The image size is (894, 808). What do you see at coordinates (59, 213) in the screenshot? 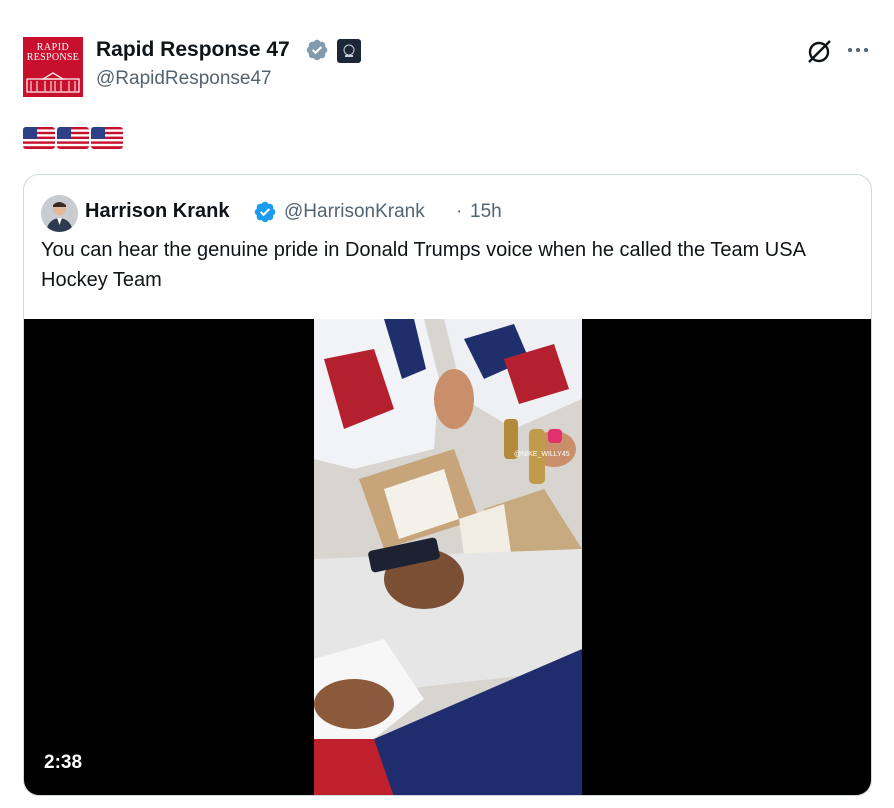
I see `quoted-author-avatar` at bounding box center [59, 213].